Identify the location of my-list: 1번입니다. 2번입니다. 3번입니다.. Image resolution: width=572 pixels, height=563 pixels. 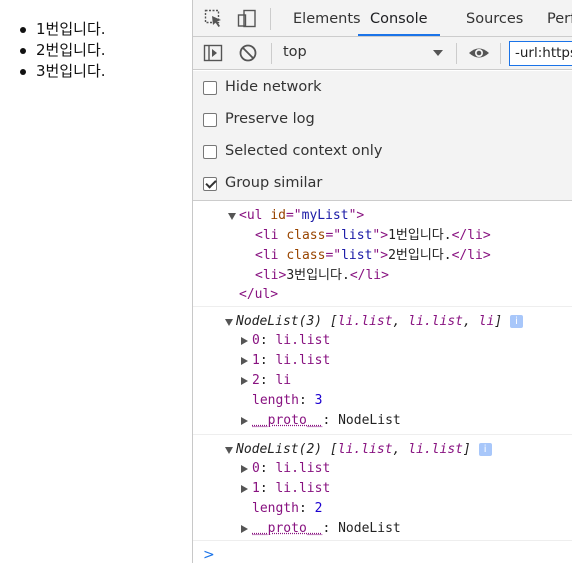
(62, 50).